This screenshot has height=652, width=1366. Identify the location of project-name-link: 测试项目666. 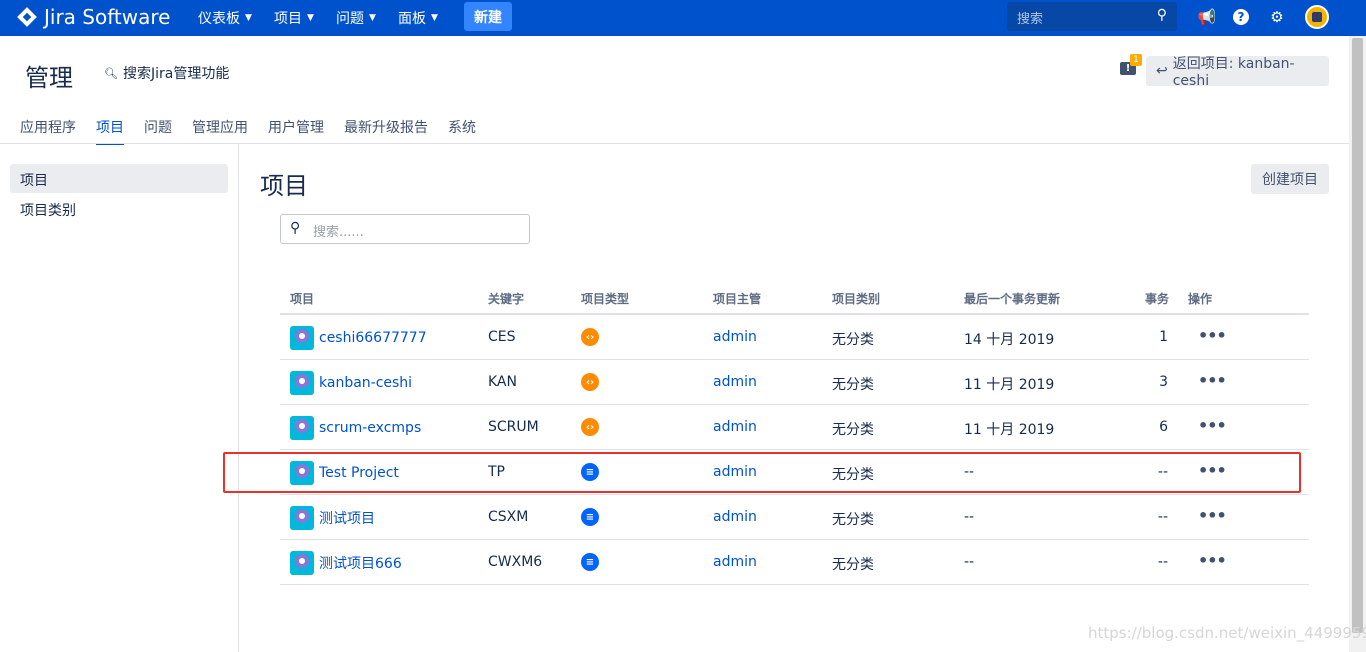
(346, 563).